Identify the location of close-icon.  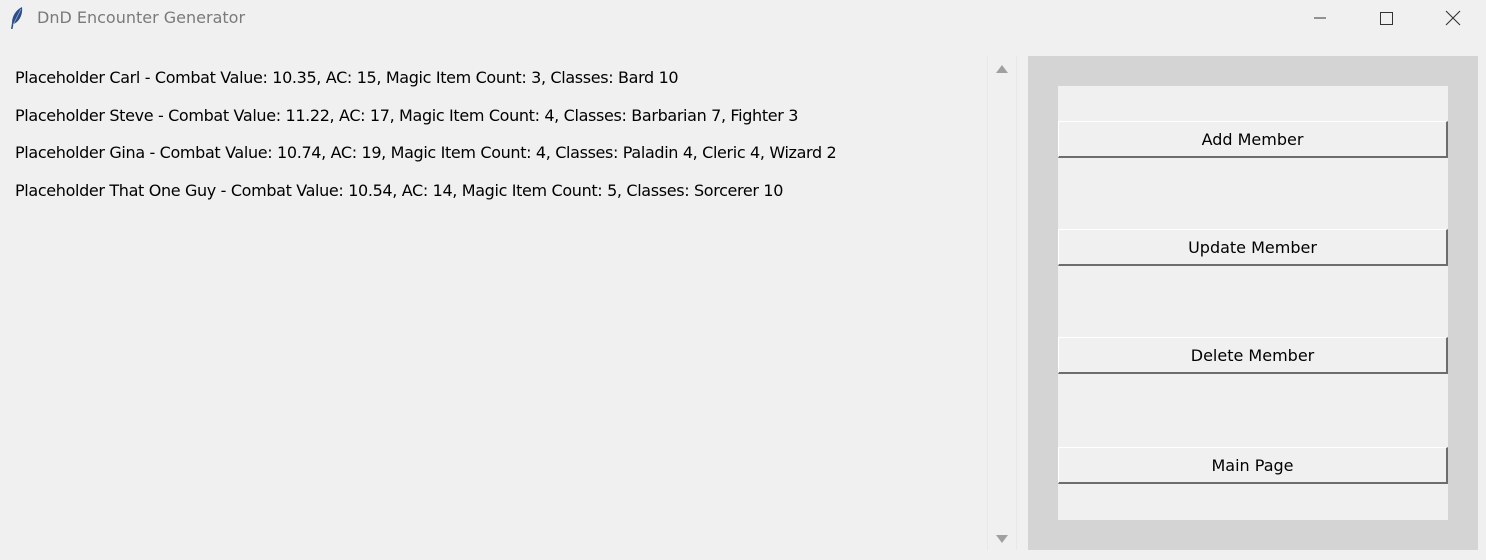
(1453, 18).